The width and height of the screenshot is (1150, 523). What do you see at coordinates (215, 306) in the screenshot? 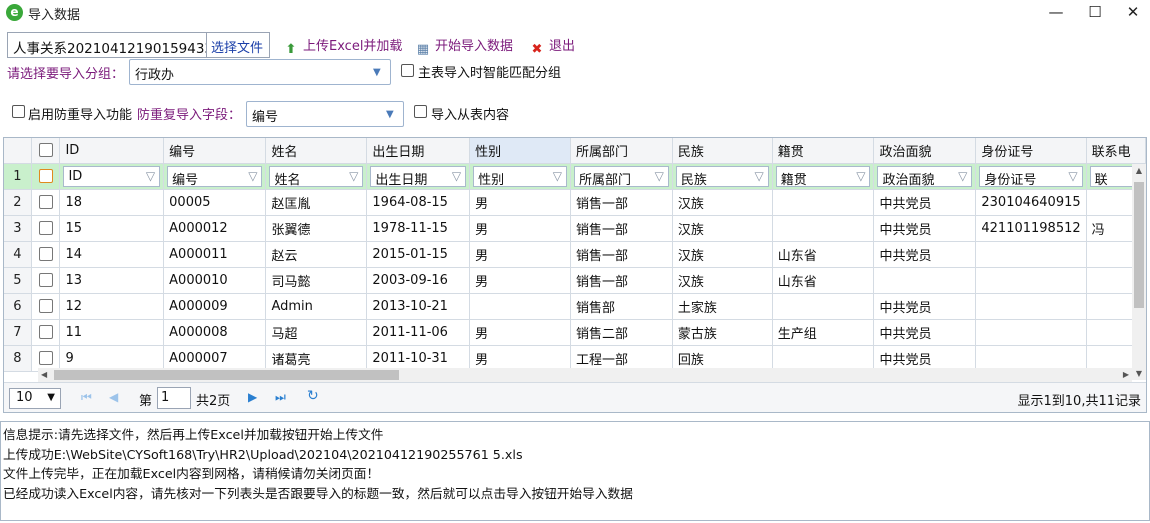
I see `table-cell: A000009` at bounding box center [215, 306].